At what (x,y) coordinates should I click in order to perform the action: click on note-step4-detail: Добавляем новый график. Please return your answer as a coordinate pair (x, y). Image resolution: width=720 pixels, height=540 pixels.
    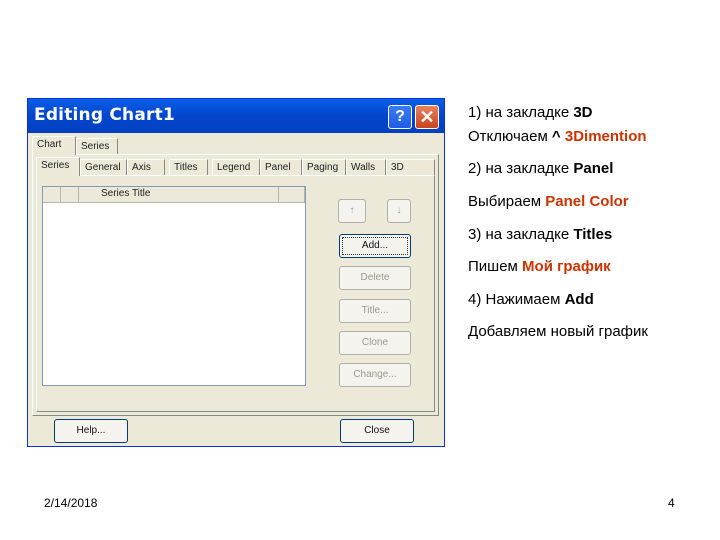
    Looking at the image, I should click on (558, 331).